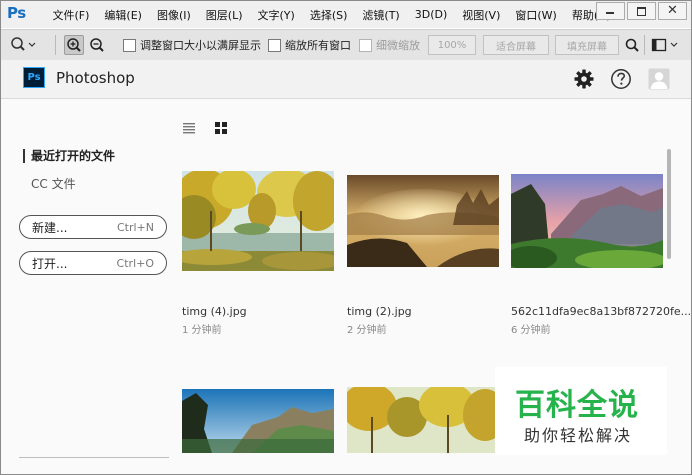 The height and width of the screenshot is (475, 692). I want to click on help-icon, so click(621, 79).